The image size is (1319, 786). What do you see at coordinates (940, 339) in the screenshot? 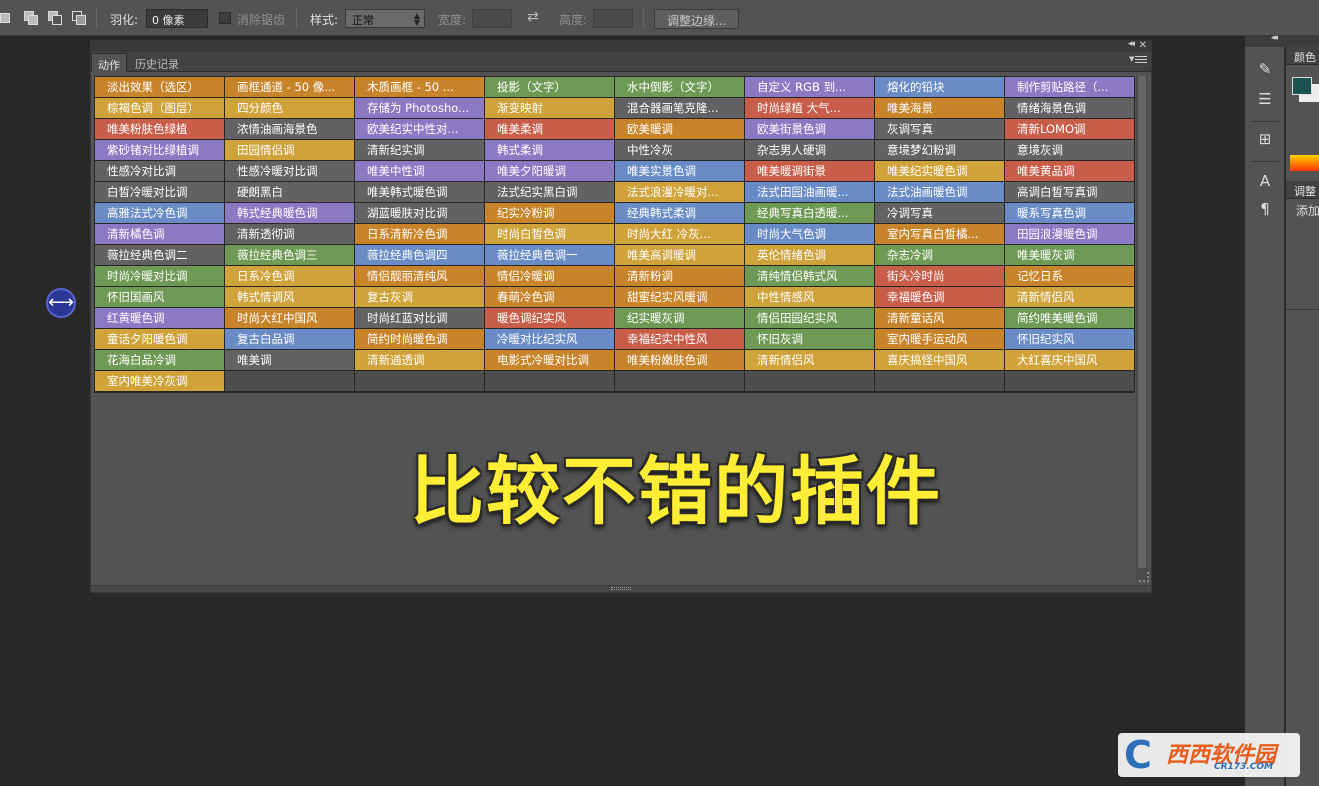
I see `action-button: 室内暖手运动风` at bounding box center [940, 339].